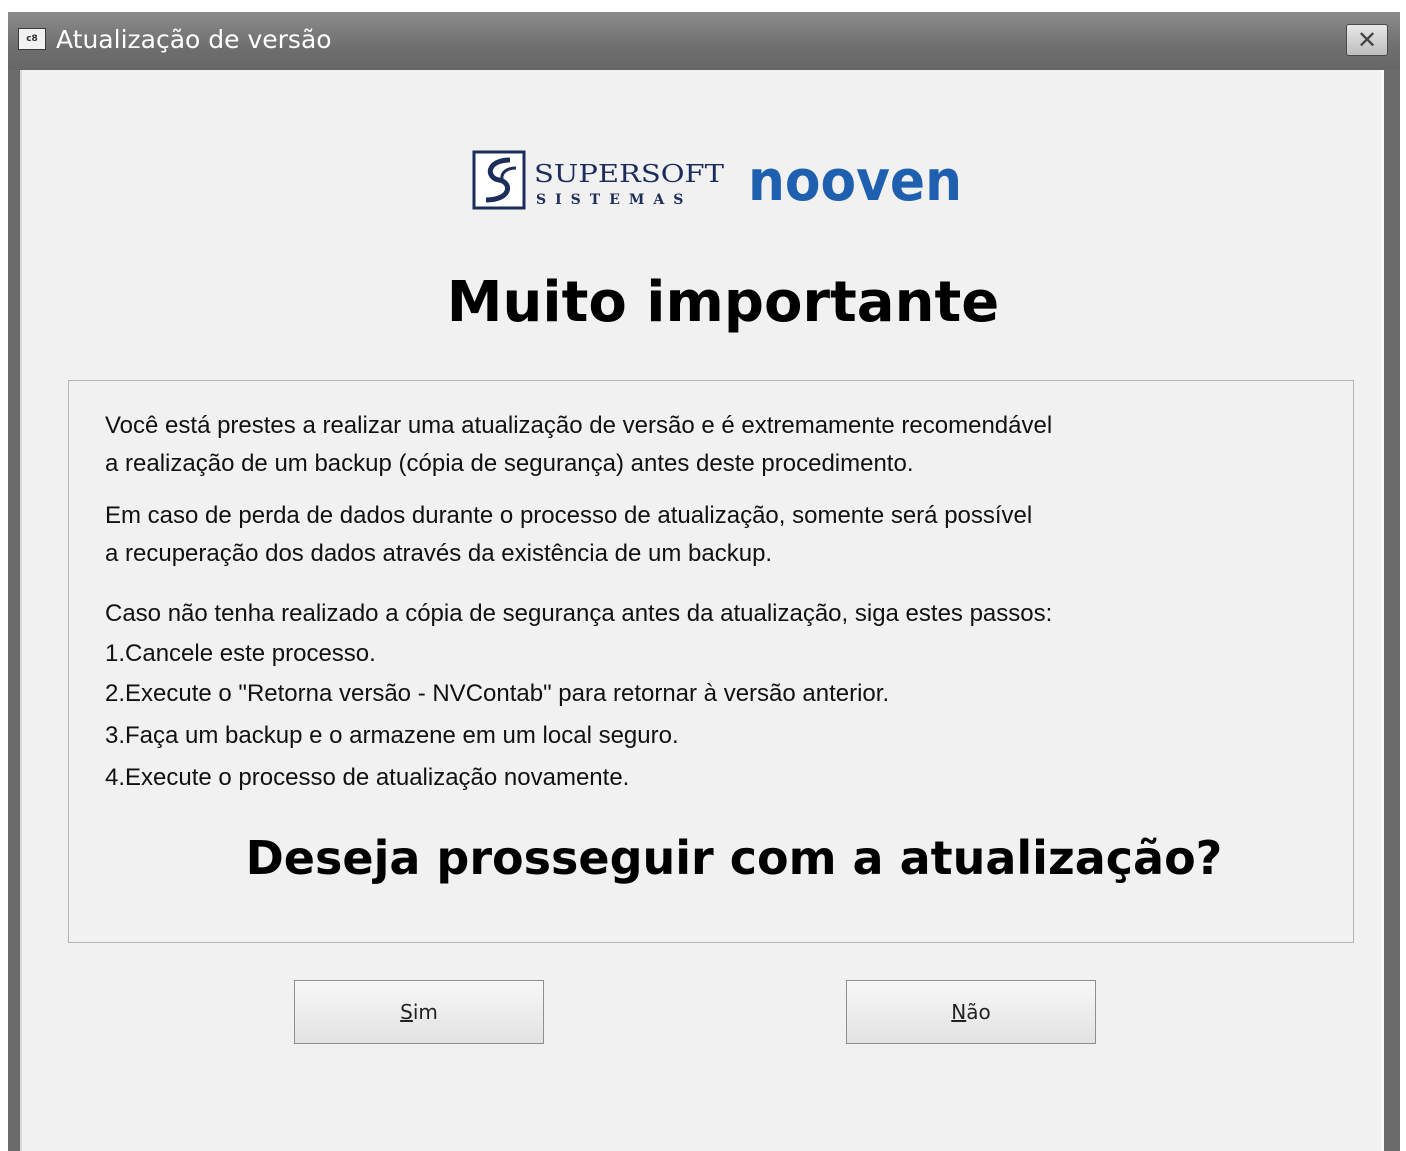 The width and height of the screenshot is (1406, 1151). I want to click on confirmation-question: Deseja prosseguir com a atualização?, so click(734, 858).